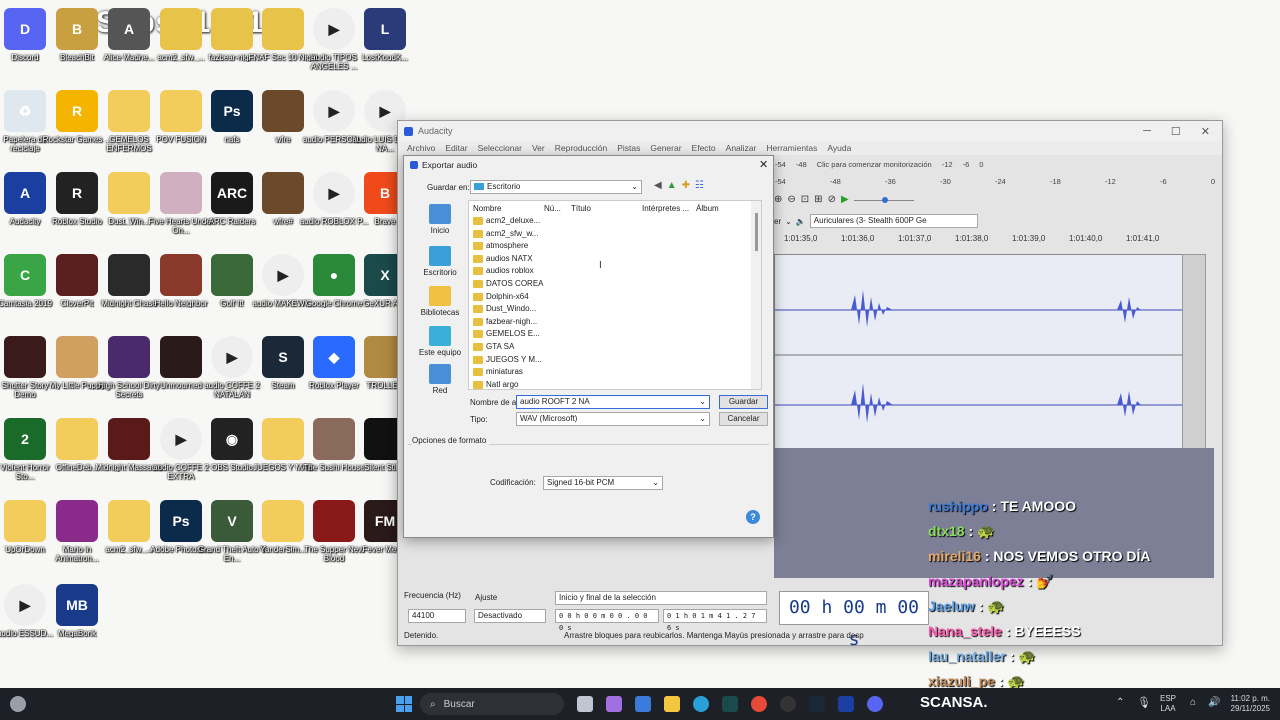  What do you see at coordinates (839, 148) in the screenshot?
I see `menu-item: Ayuda` at bounding box center [839, 148].